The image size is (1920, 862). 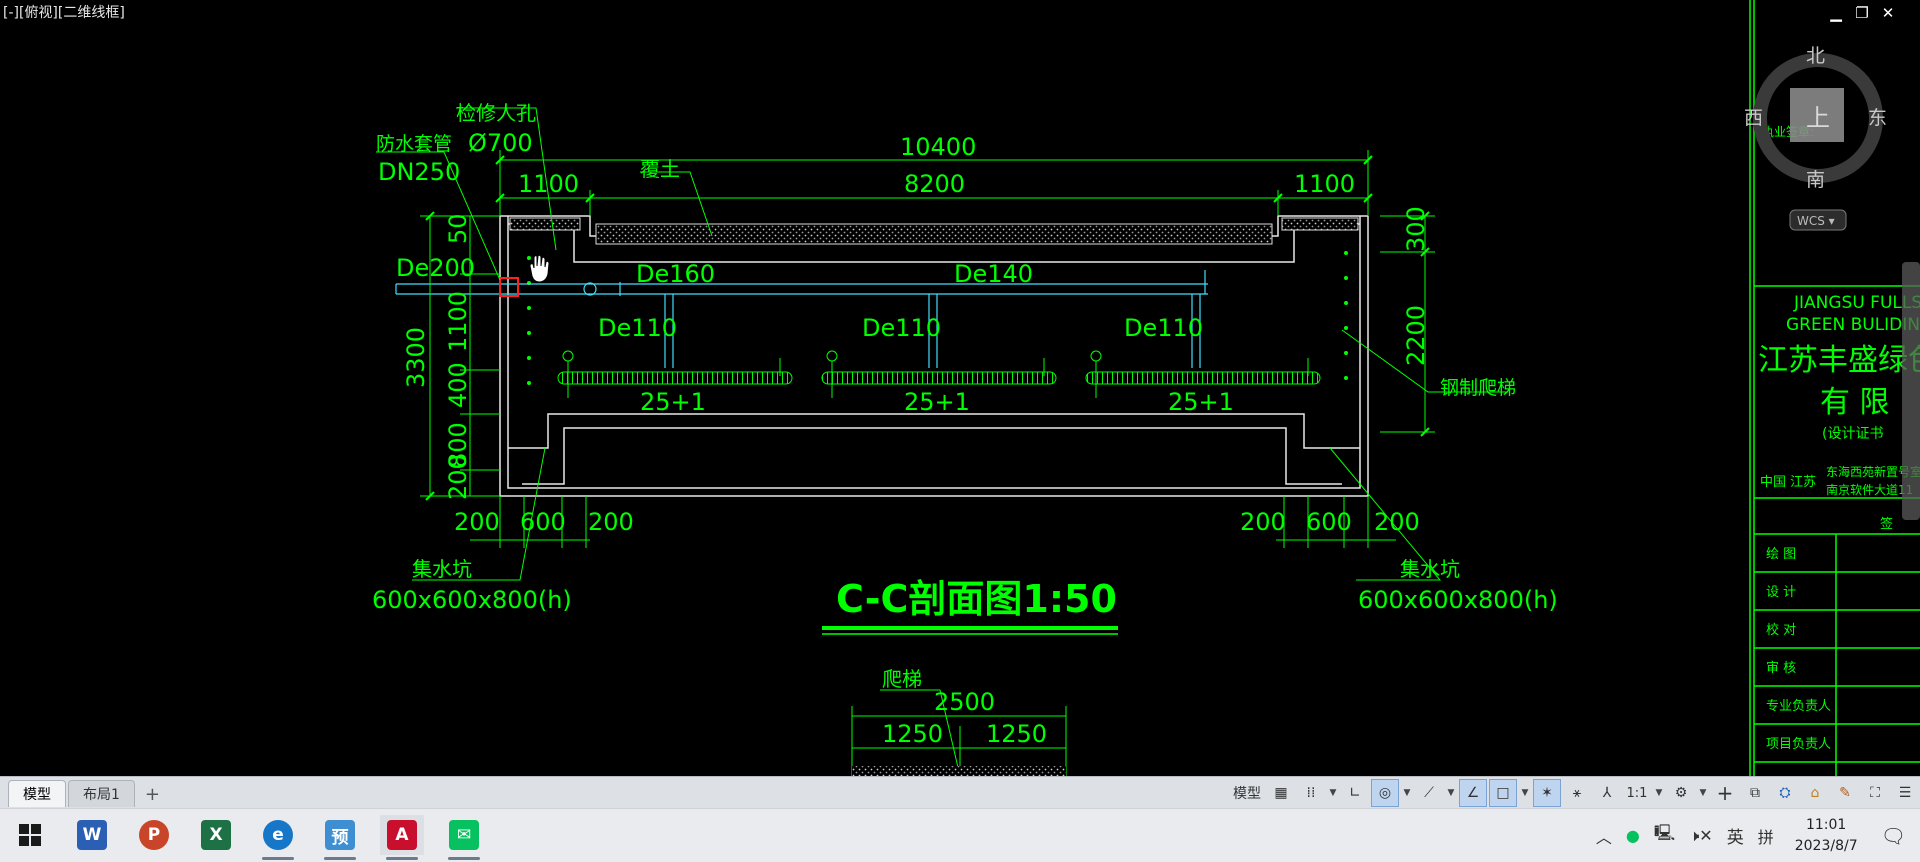 What do you see at coordinates (30, 835) in the screenshot?
I see `start-button` at bounding box center [30, 835].